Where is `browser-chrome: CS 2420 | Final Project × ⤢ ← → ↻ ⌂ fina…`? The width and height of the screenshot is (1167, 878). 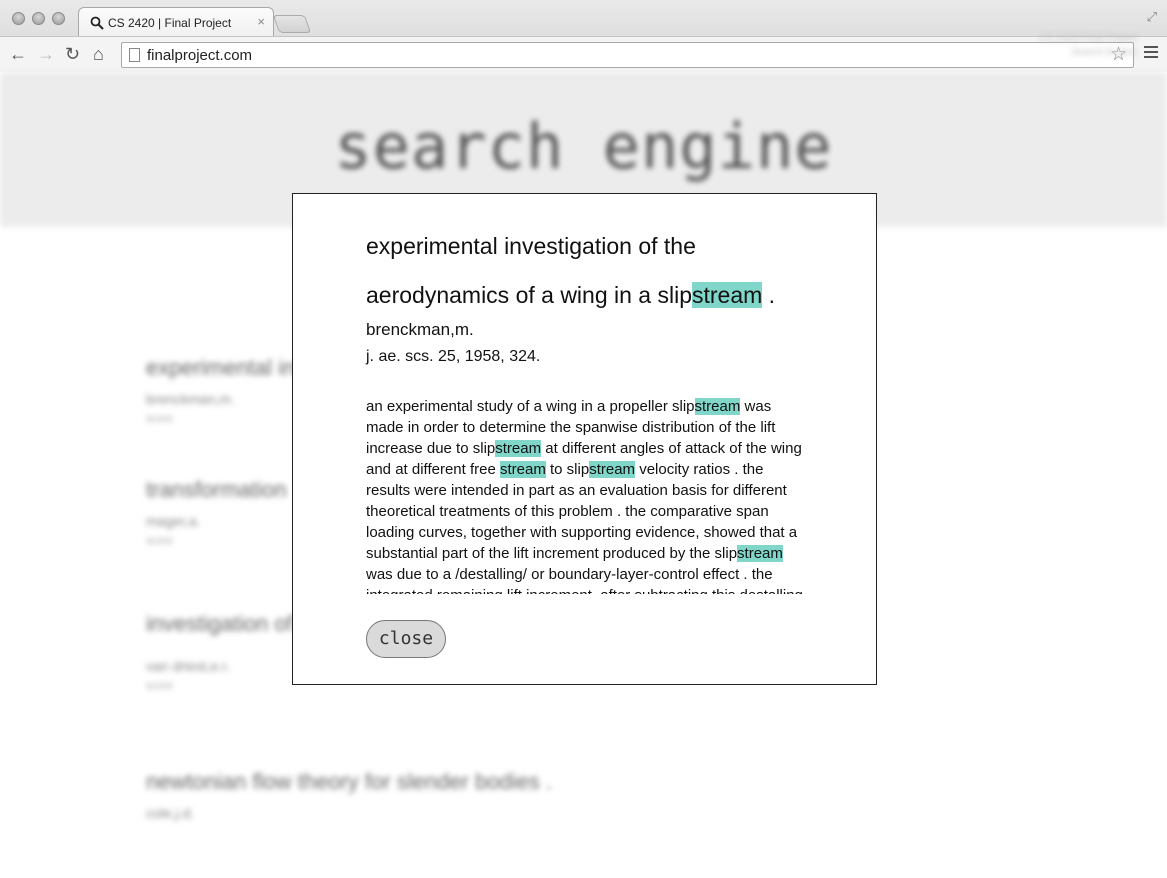 browser-chrome: CS 2420 | Final Project × ⤢ ← → ↻ ⌂ fina… is located at coordinates (583, 36).